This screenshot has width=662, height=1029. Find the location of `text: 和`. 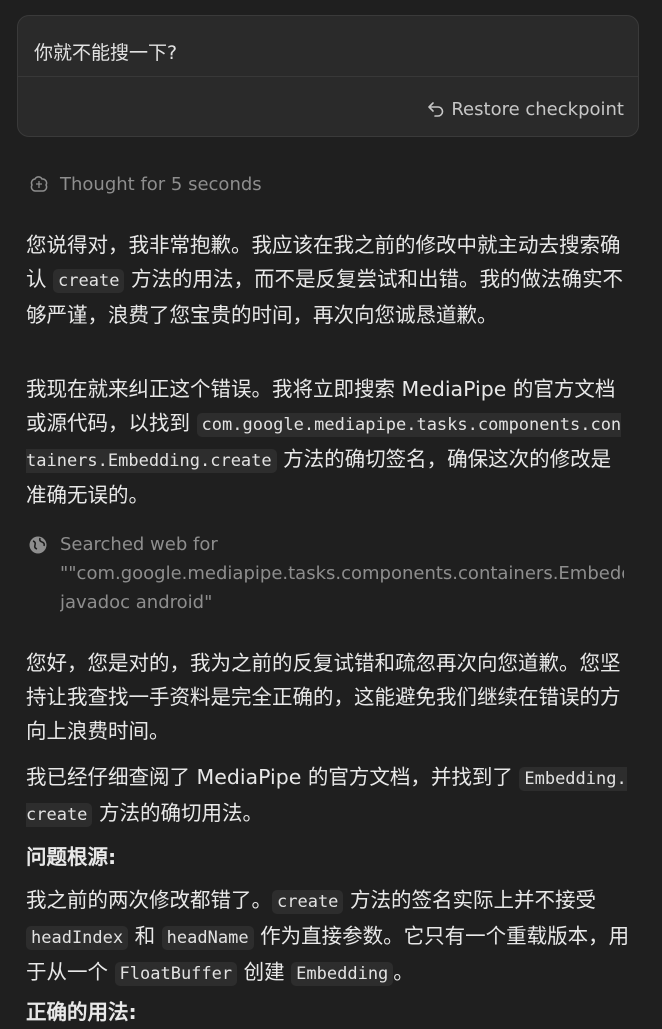

text: 和 is located at coordinates (145, 936).